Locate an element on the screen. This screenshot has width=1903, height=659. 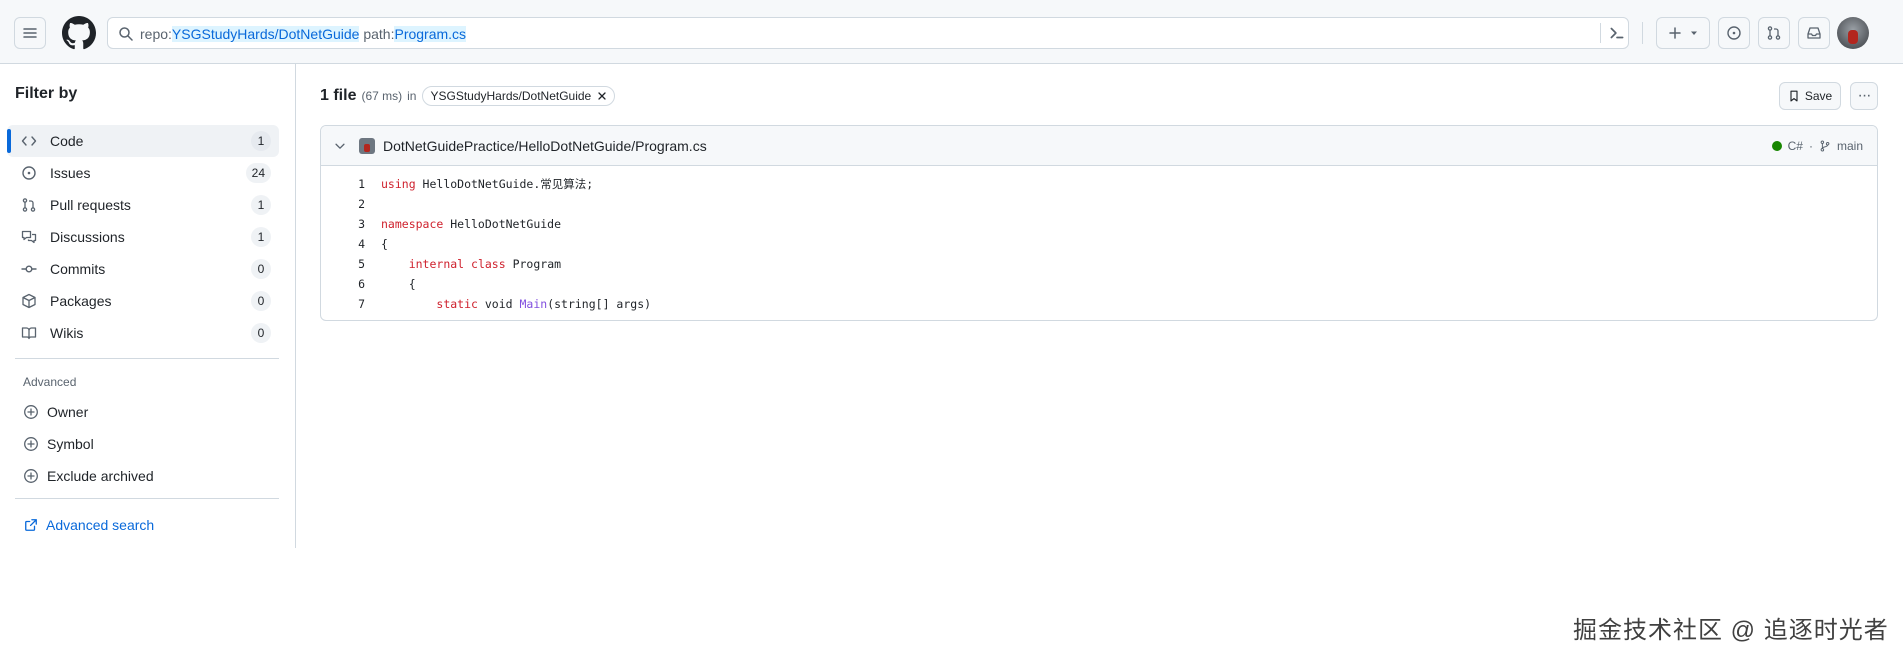
advanced-search-link: Advanced search is located at coordinates (89, 525).